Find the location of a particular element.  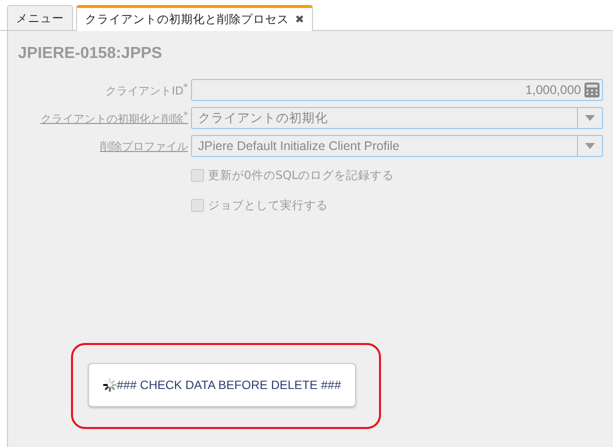

checkbox-label: 更新が0件のSQLのログを記録する is located at coordinates (301, 175).